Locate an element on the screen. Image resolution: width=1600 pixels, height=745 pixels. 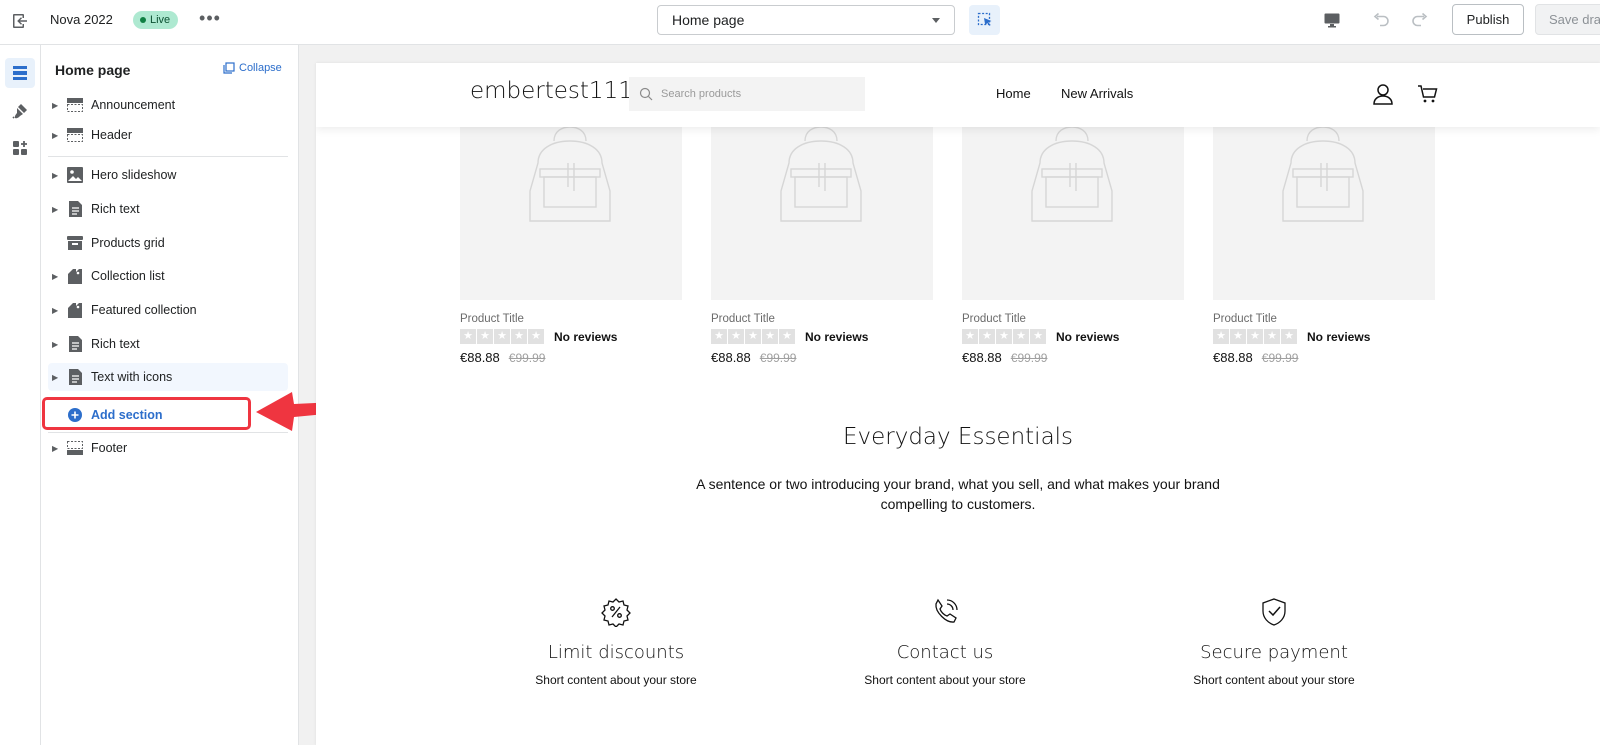
inspector-toggle-button is located at coordinates (984, 20).